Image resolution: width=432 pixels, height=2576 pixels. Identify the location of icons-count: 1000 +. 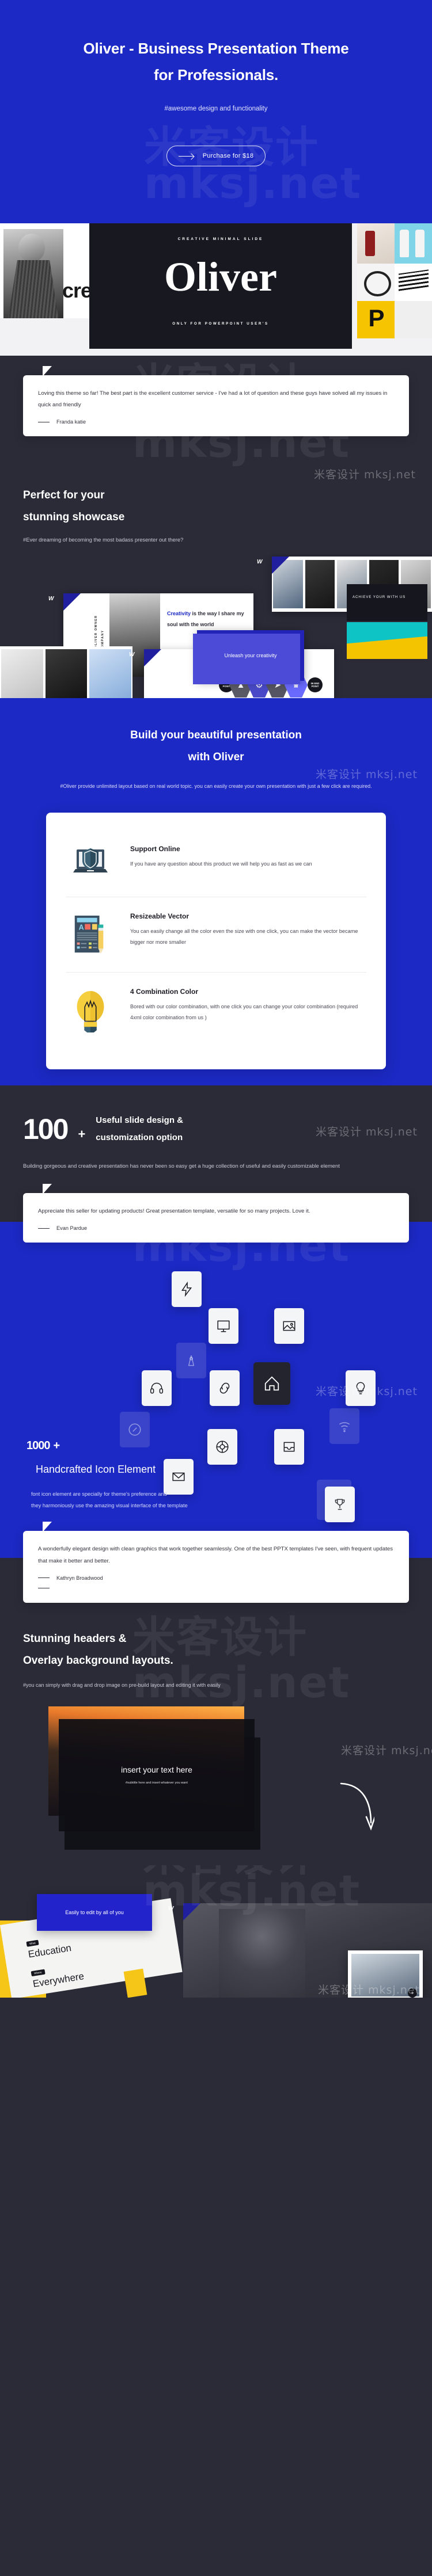
(216, 1442).